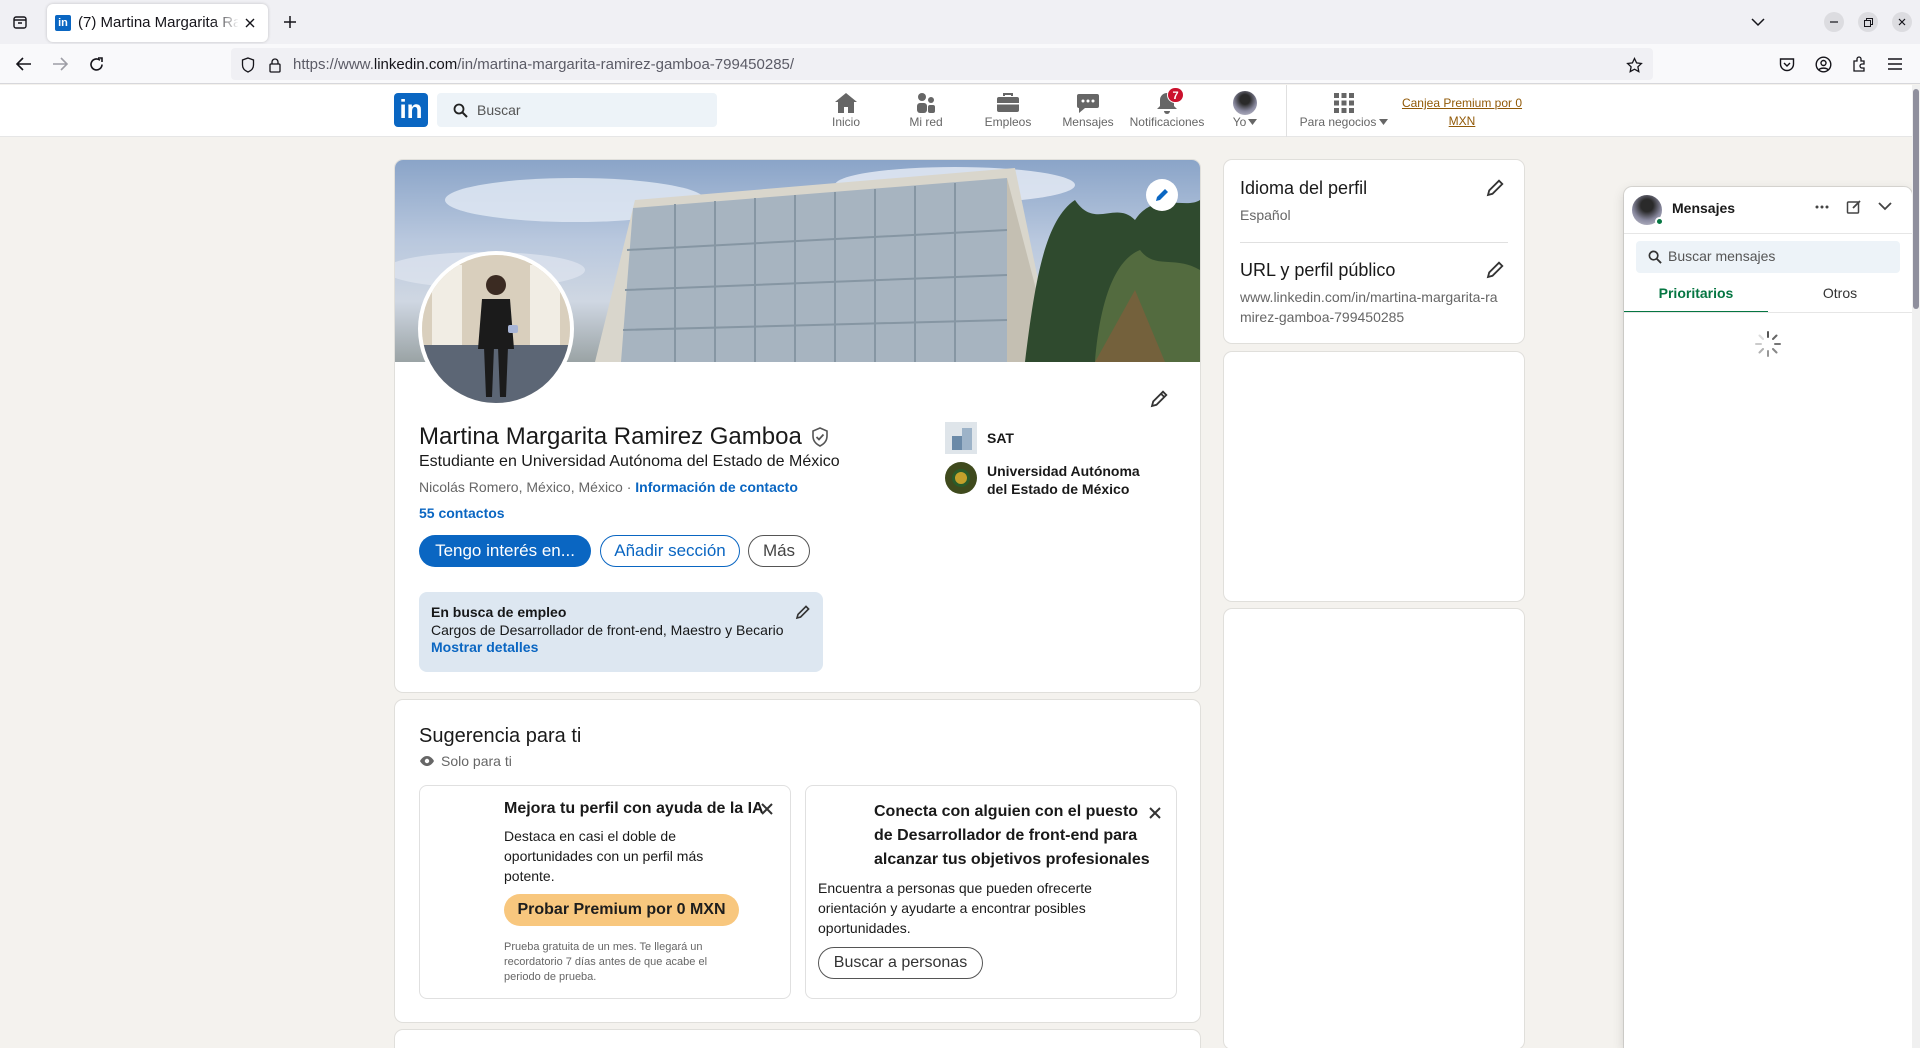 This screenshot has height=1048, width=1920. Describe the element at coordinates (96, 64) in the screenshot. I see `reload-icon` at that location.